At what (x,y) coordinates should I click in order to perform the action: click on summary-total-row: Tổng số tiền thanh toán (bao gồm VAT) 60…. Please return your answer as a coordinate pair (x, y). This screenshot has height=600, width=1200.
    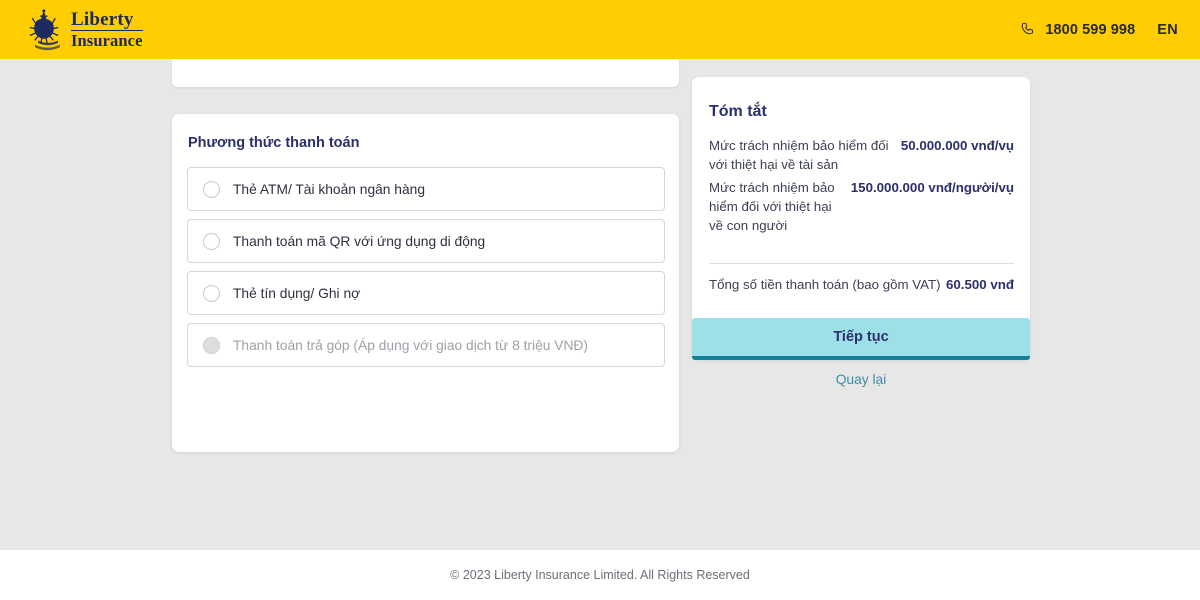
    Looking at the image, I should click on (861, 284).